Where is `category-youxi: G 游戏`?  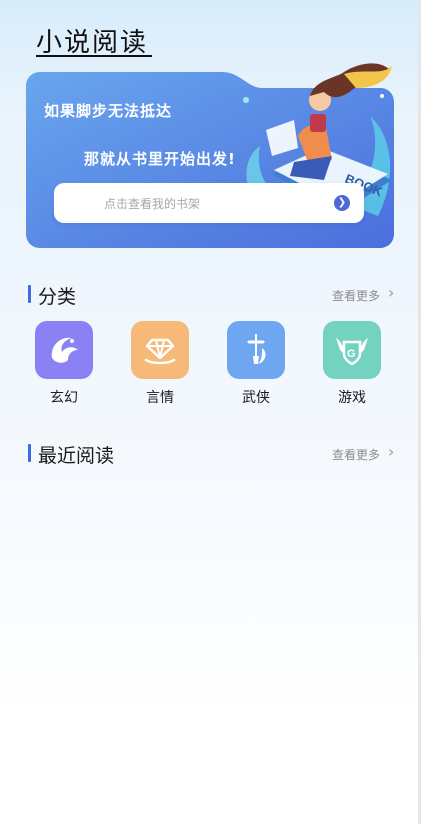 category-youxi: G 游戏 is located at coordinates (352, 364).